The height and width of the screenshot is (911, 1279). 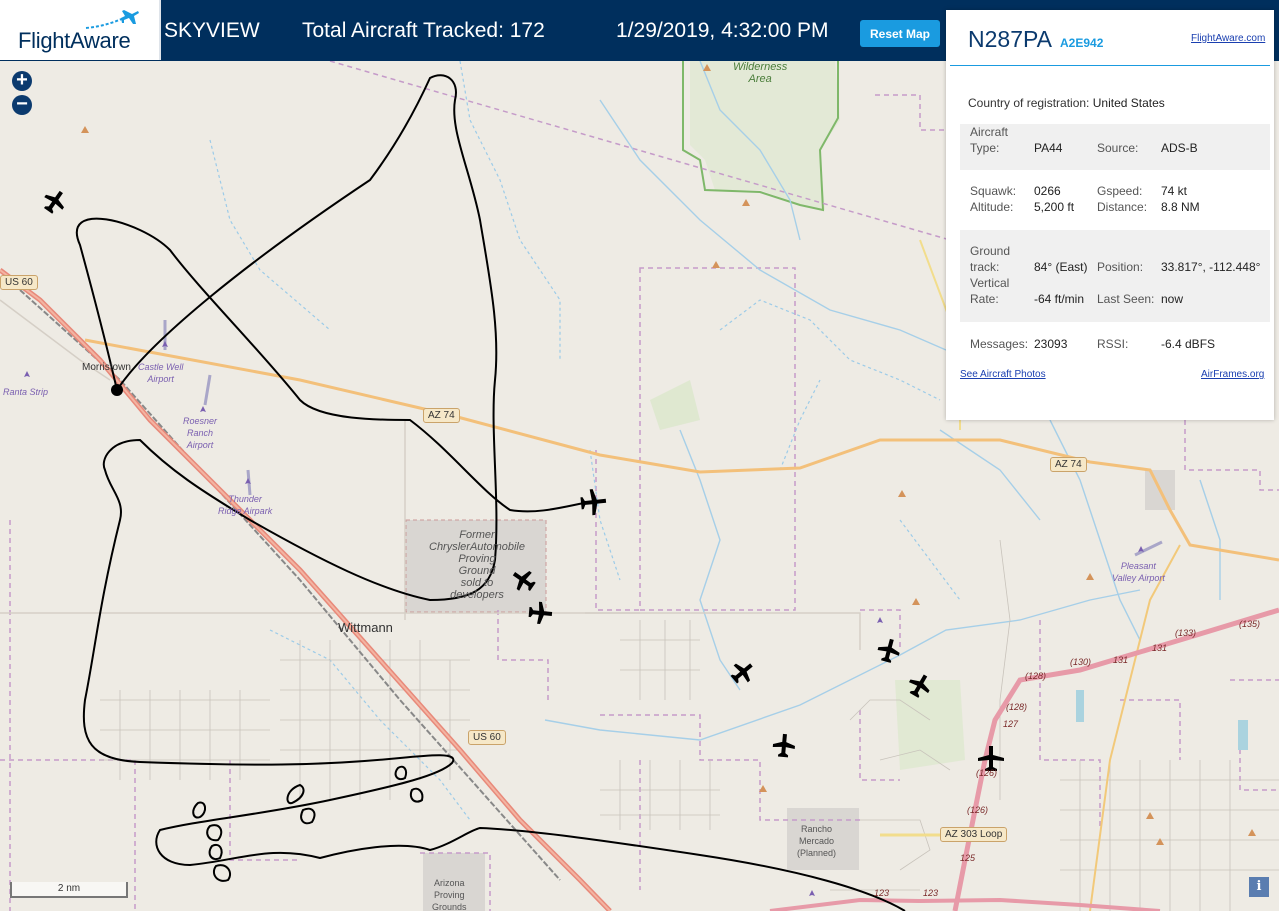 I want to click on airframes-link: AirFrames.org, so click(x=1232, y=374).